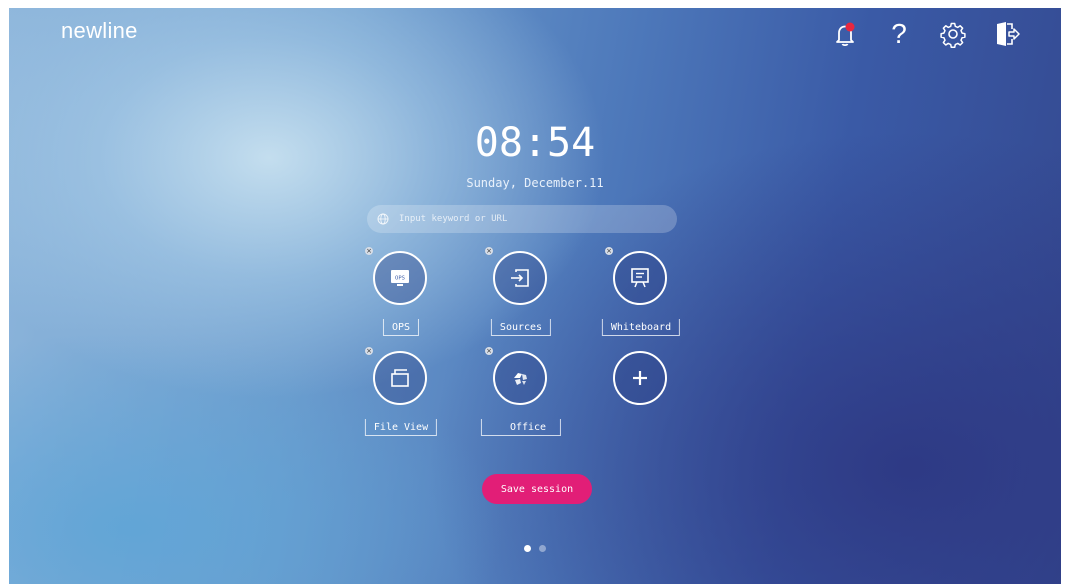  I want to click on notification-dot, so click(850, 27).